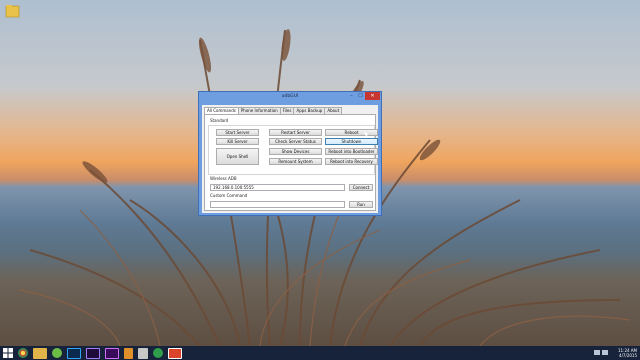  What do you see at coordinates (277, 204) in the screenshot?
I see `custom-command-input` at bounding box center [277, 204].